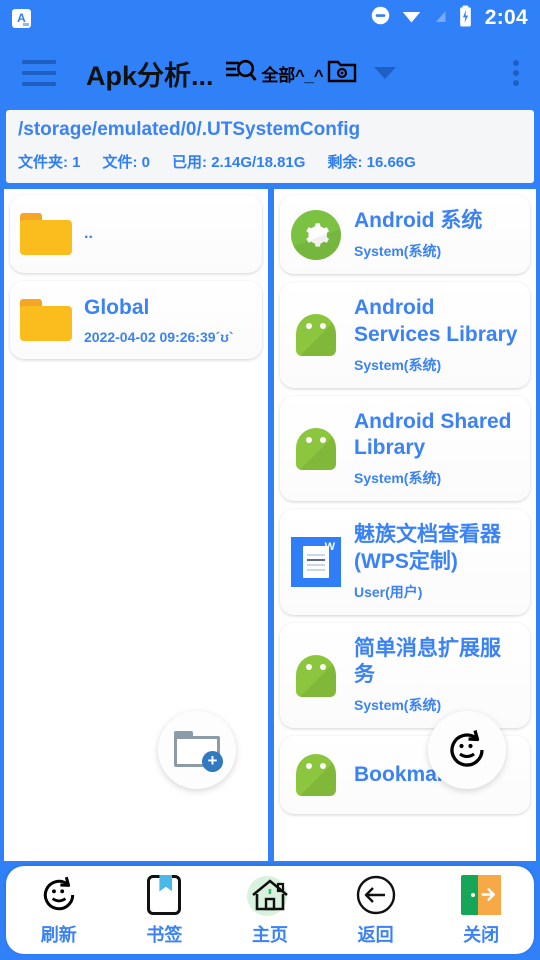 This screenshot has height=960, width=540. Describe the element at coordinates (418, 220) in the screenshot. I see `app-name: Android 系统` at that location.